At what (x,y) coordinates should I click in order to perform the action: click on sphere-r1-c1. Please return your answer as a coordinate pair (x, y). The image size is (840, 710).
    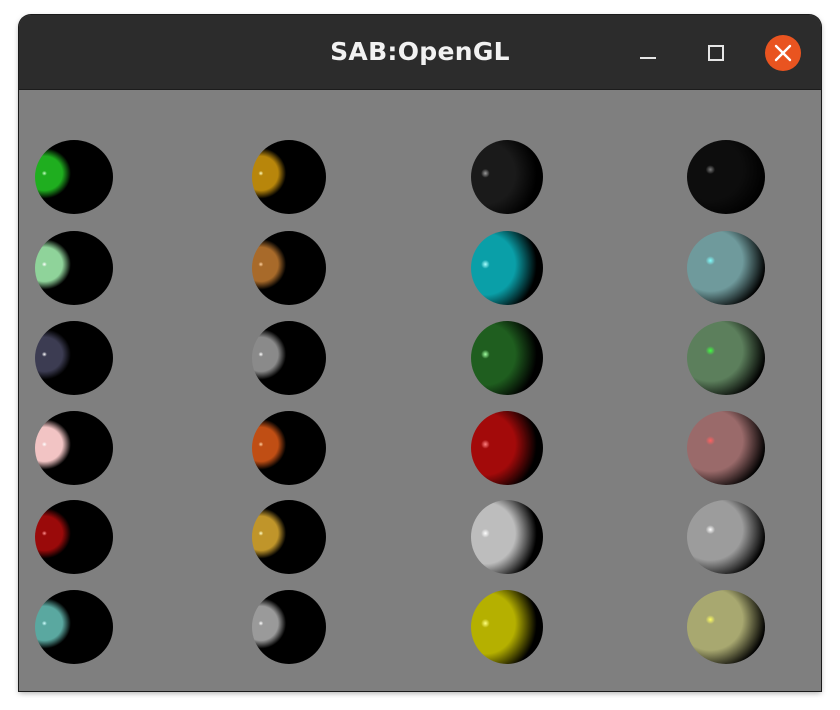
    Looking at the image, I should click on (74, 177).